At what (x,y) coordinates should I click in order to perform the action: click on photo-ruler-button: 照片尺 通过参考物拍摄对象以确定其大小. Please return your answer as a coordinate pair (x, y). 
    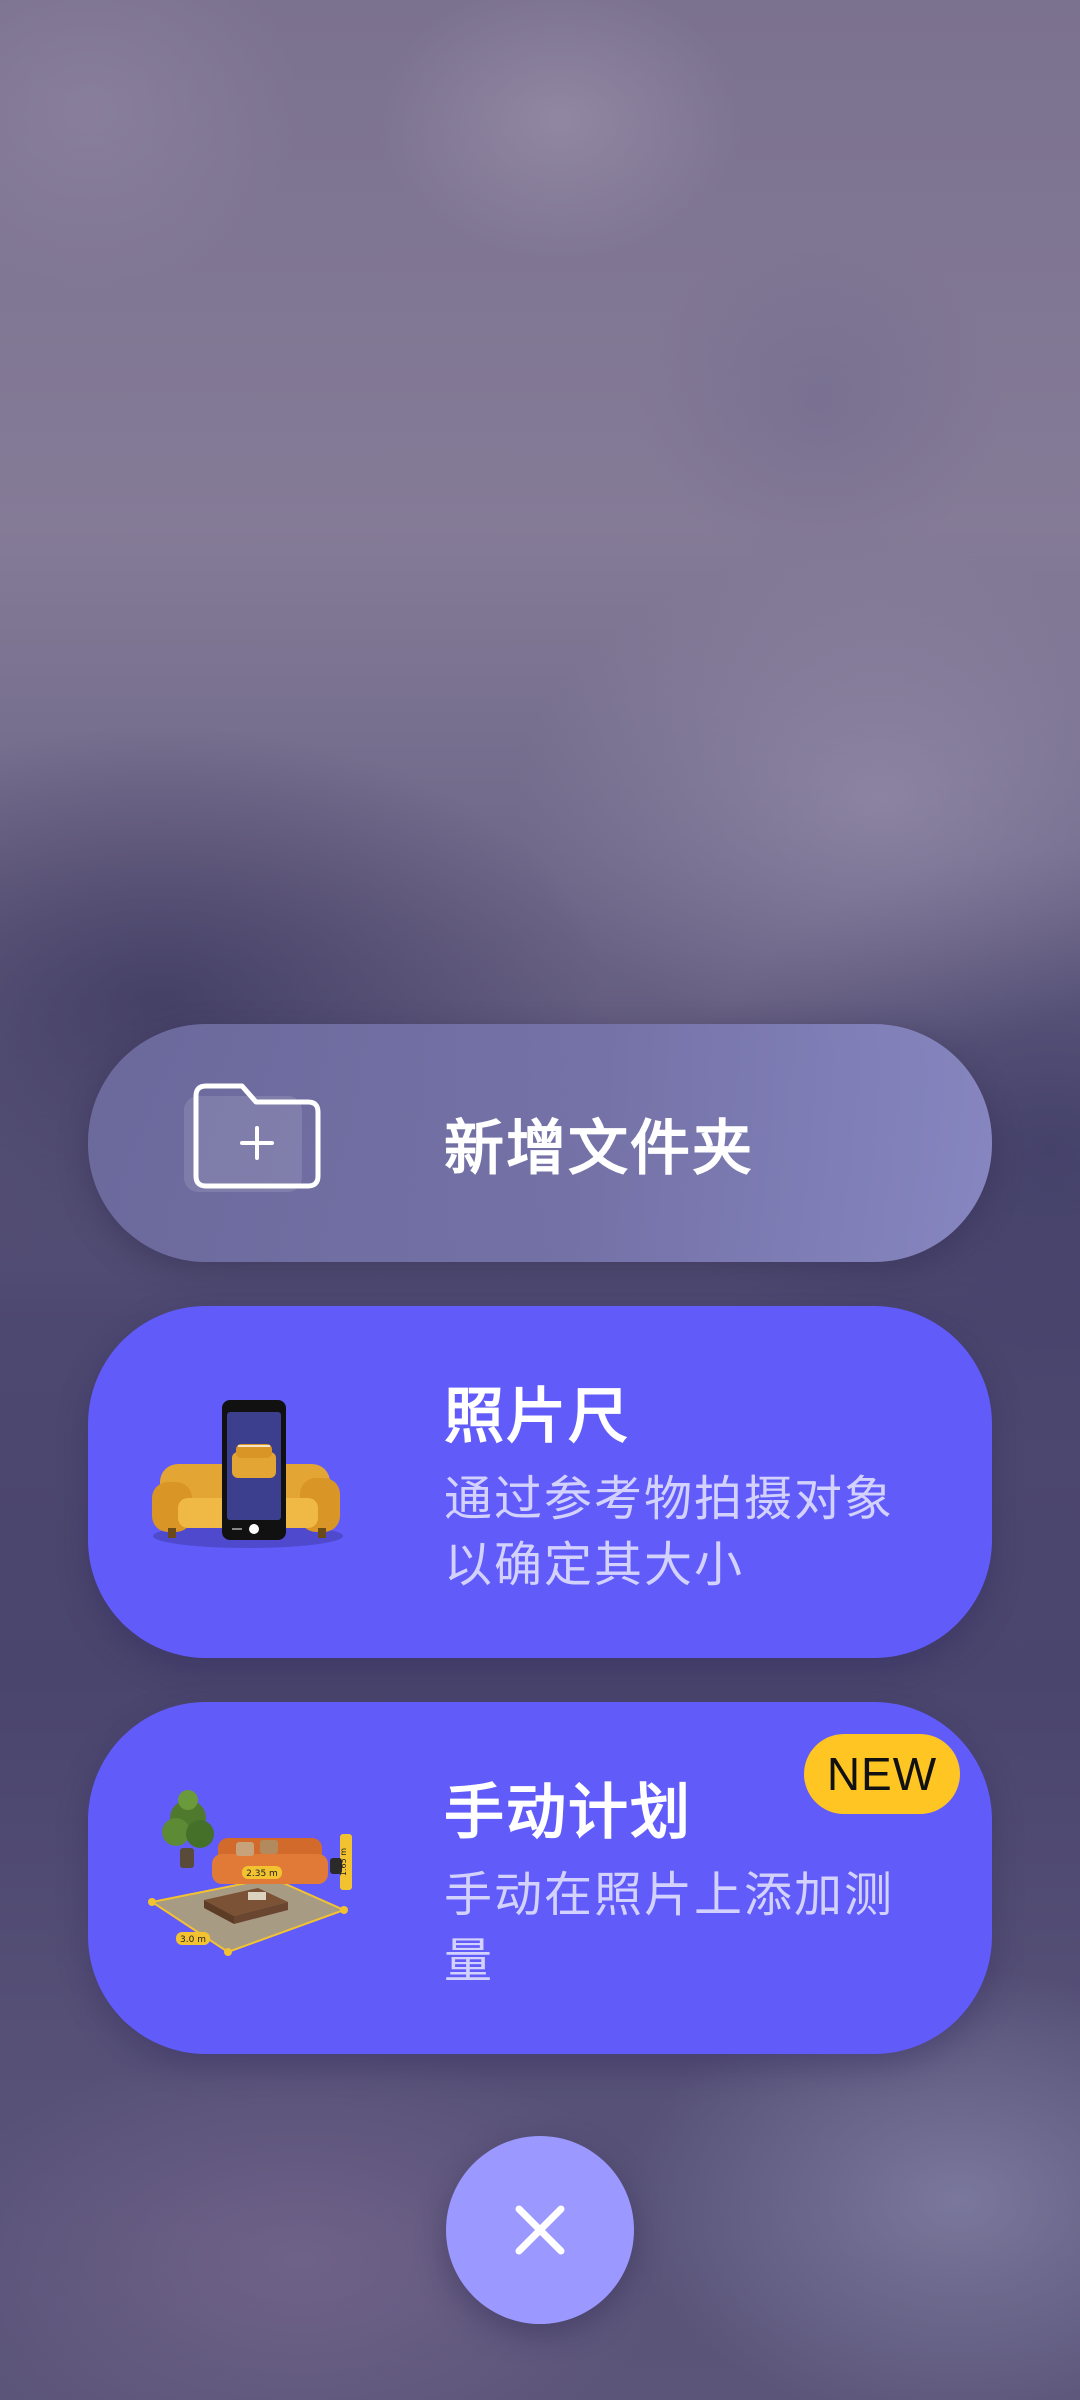
    Looking at the image, I should click on (540, 1482).